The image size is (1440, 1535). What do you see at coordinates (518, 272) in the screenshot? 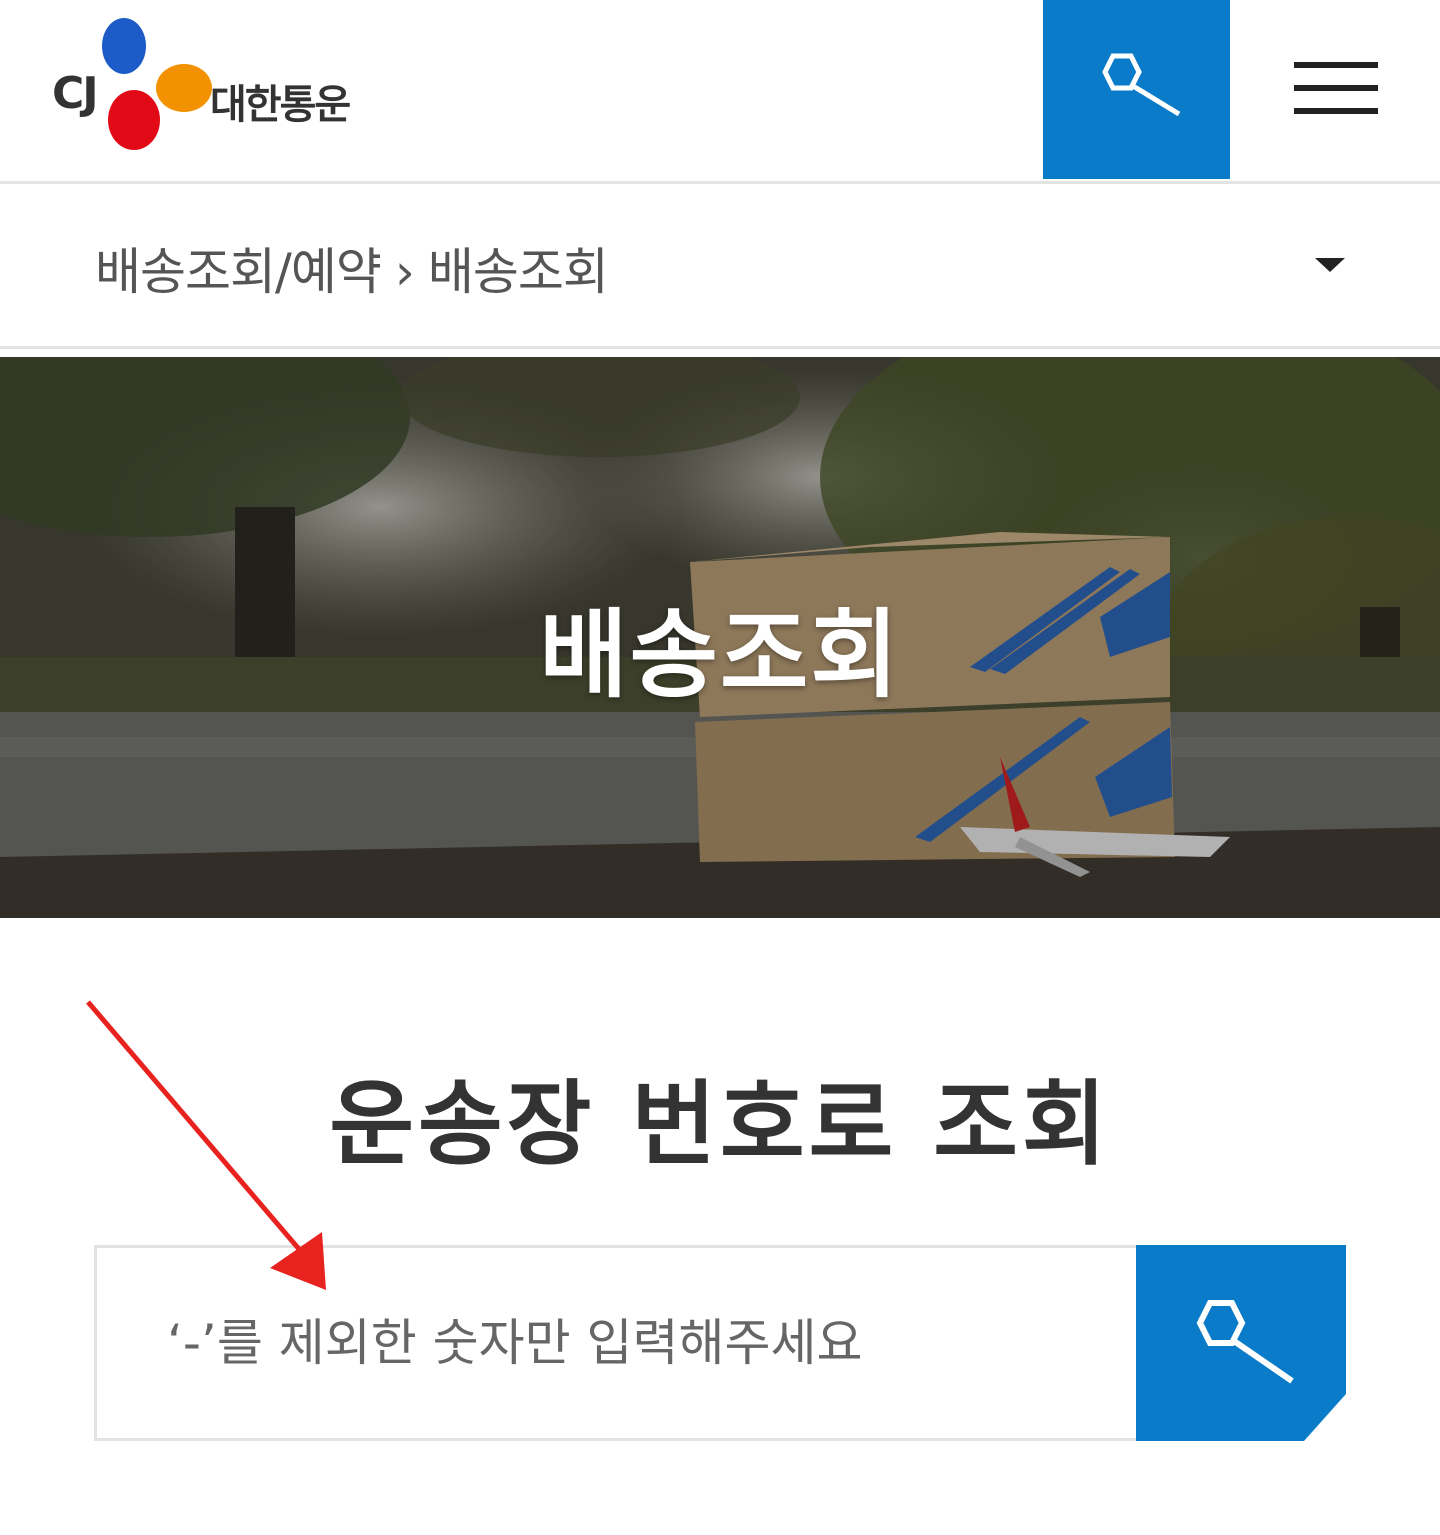
I see `breadcrumb-current: 배송조회` at bounding box center [518, 272].